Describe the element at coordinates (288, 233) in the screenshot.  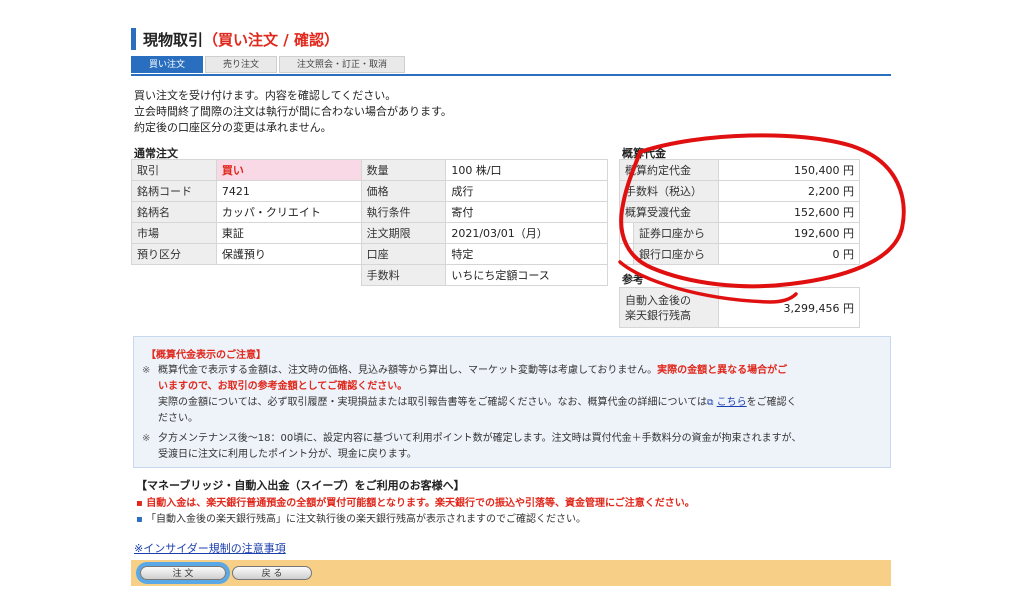
I see `order-value: 東証` at that location.